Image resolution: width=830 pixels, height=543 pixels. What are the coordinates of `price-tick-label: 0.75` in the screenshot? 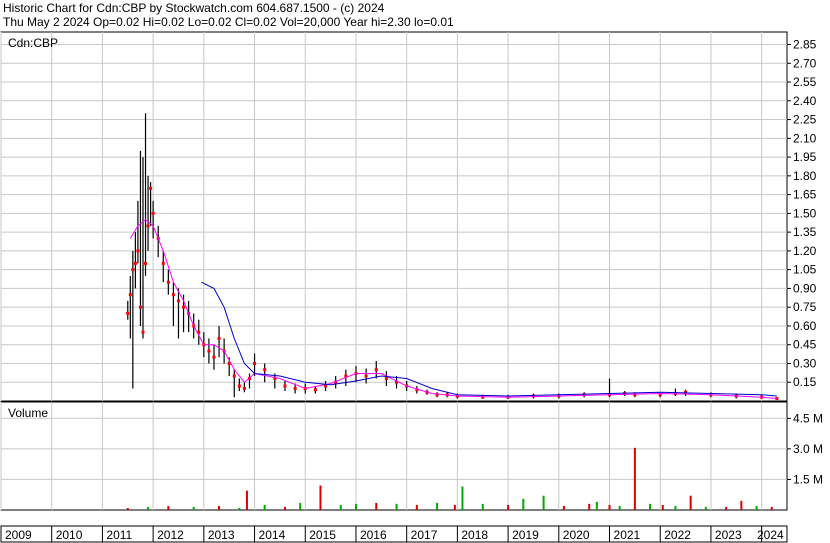 It's located at (805, 307).